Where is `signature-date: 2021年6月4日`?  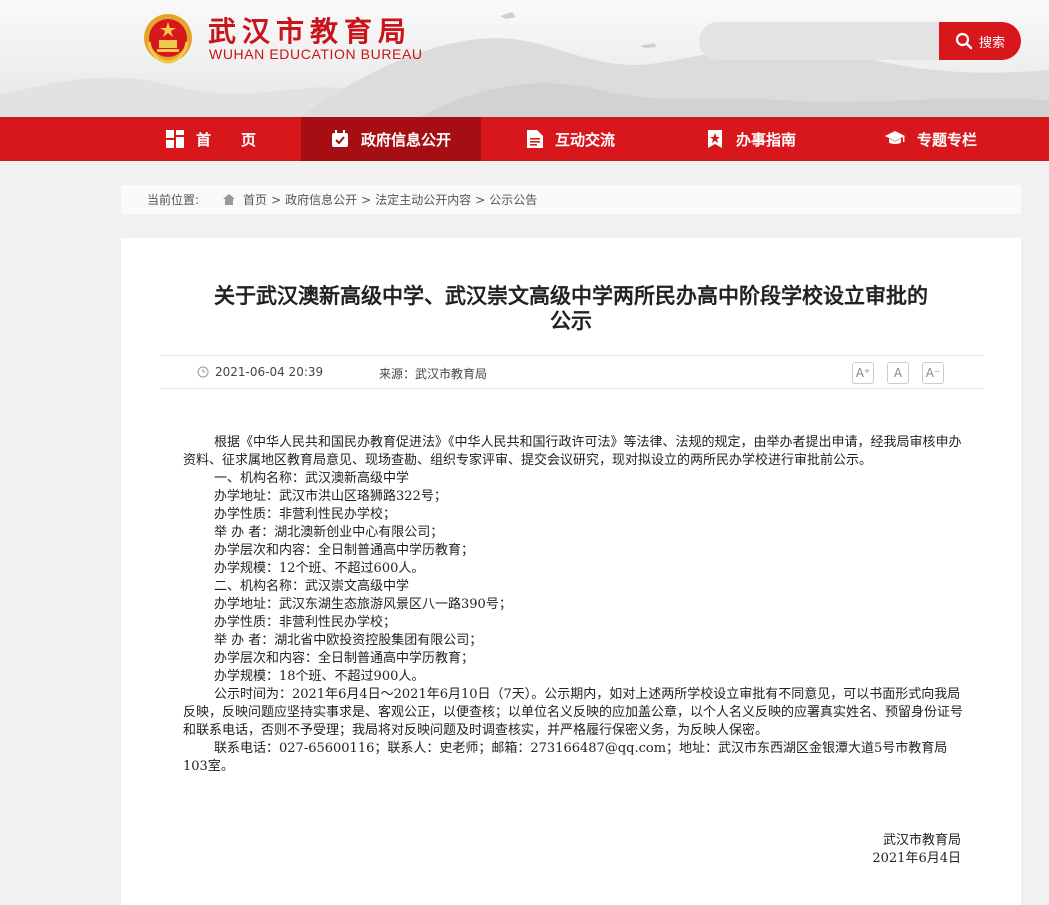 signature-date: 2021年6月4日 is located at coordinates (916, 858).